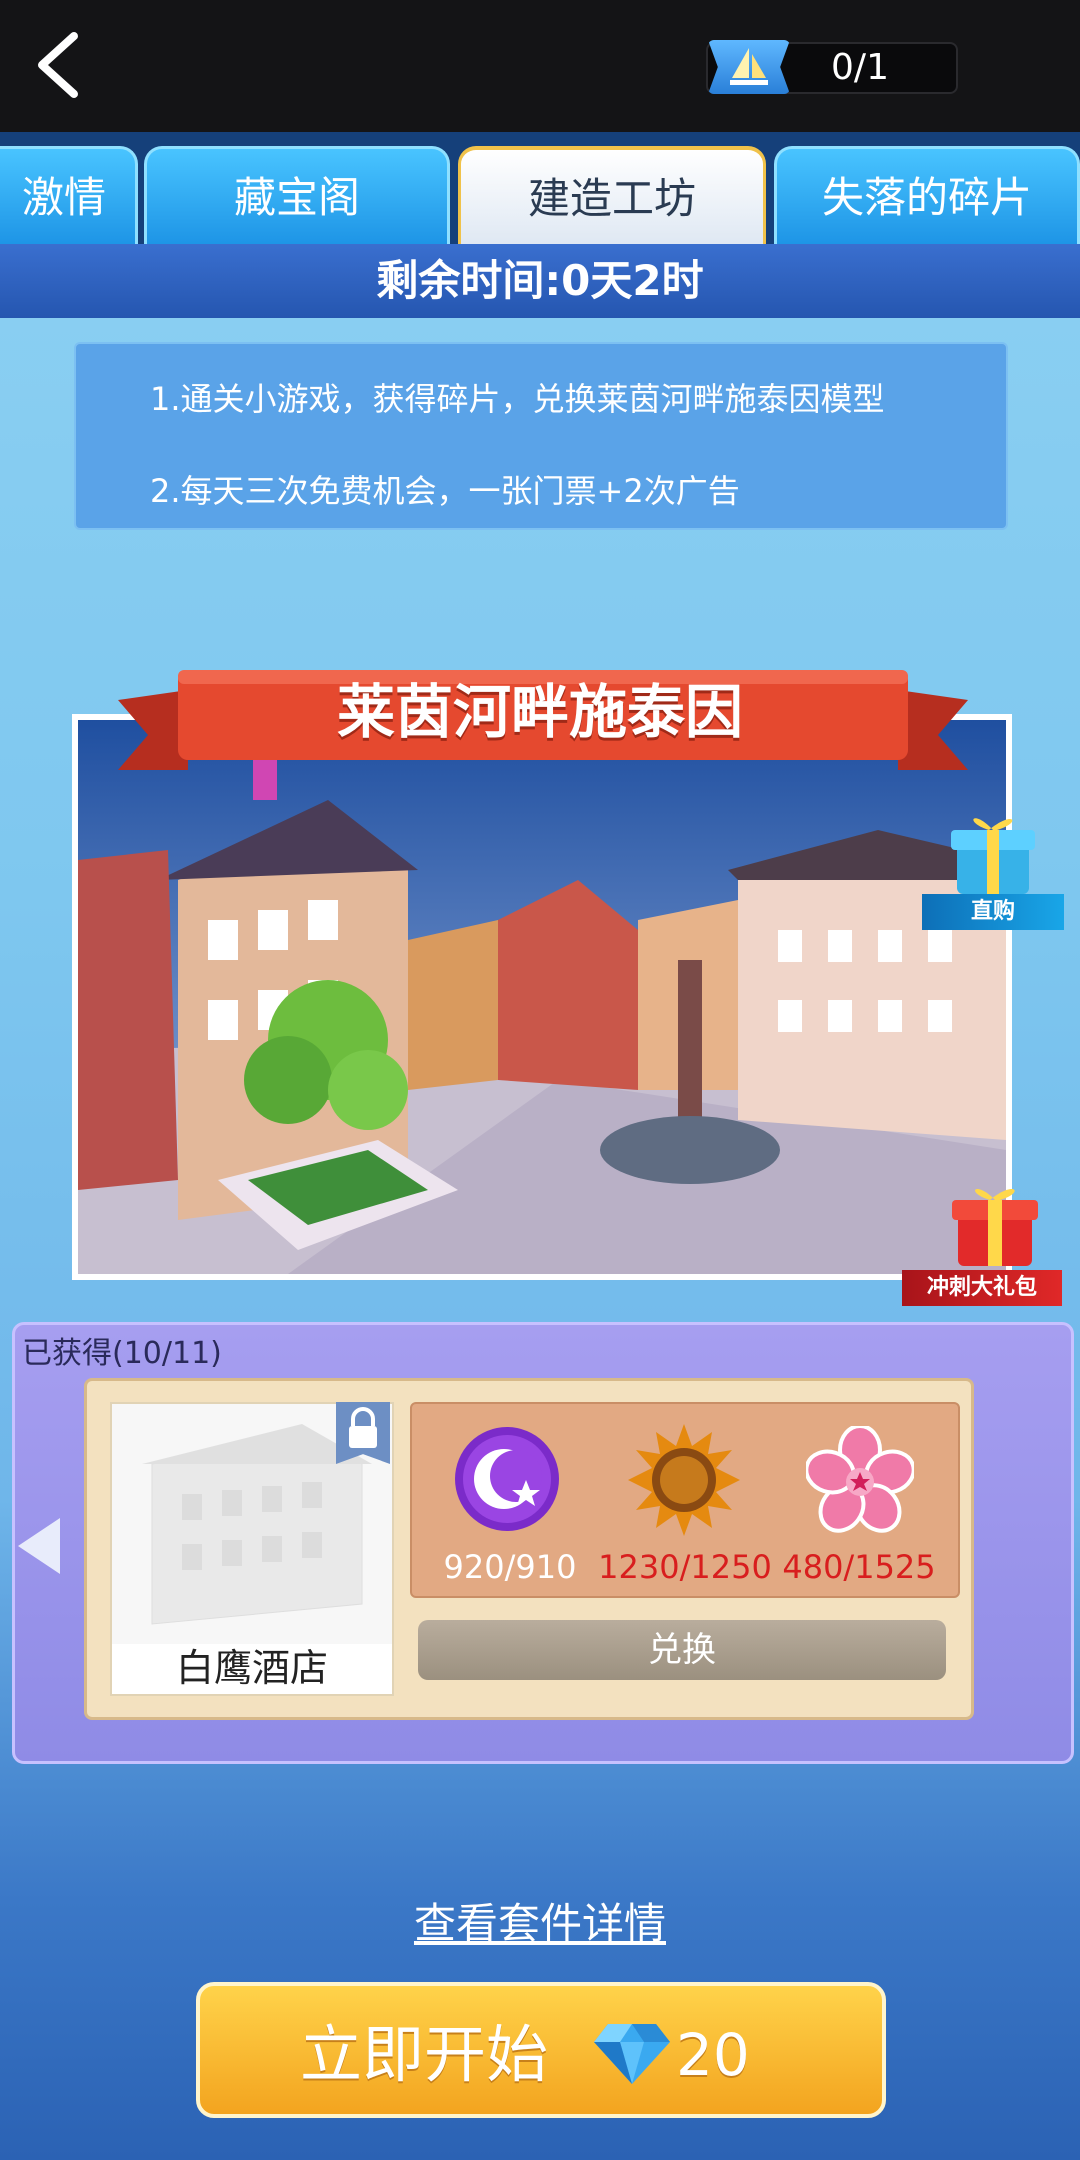  What do you see at coordinates (993, 912) in the screenshot?
I see `direct-buy-label: 直购` at bounding box center [993, 912].